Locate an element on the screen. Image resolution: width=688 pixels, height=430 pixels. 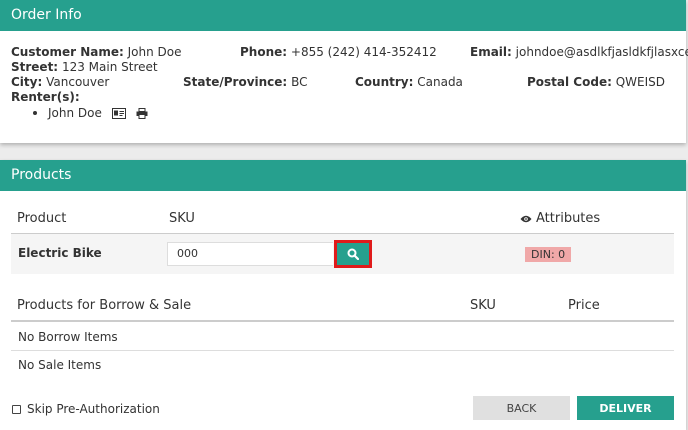
country-field: Country: Canada is located at coordinates (409, 82).